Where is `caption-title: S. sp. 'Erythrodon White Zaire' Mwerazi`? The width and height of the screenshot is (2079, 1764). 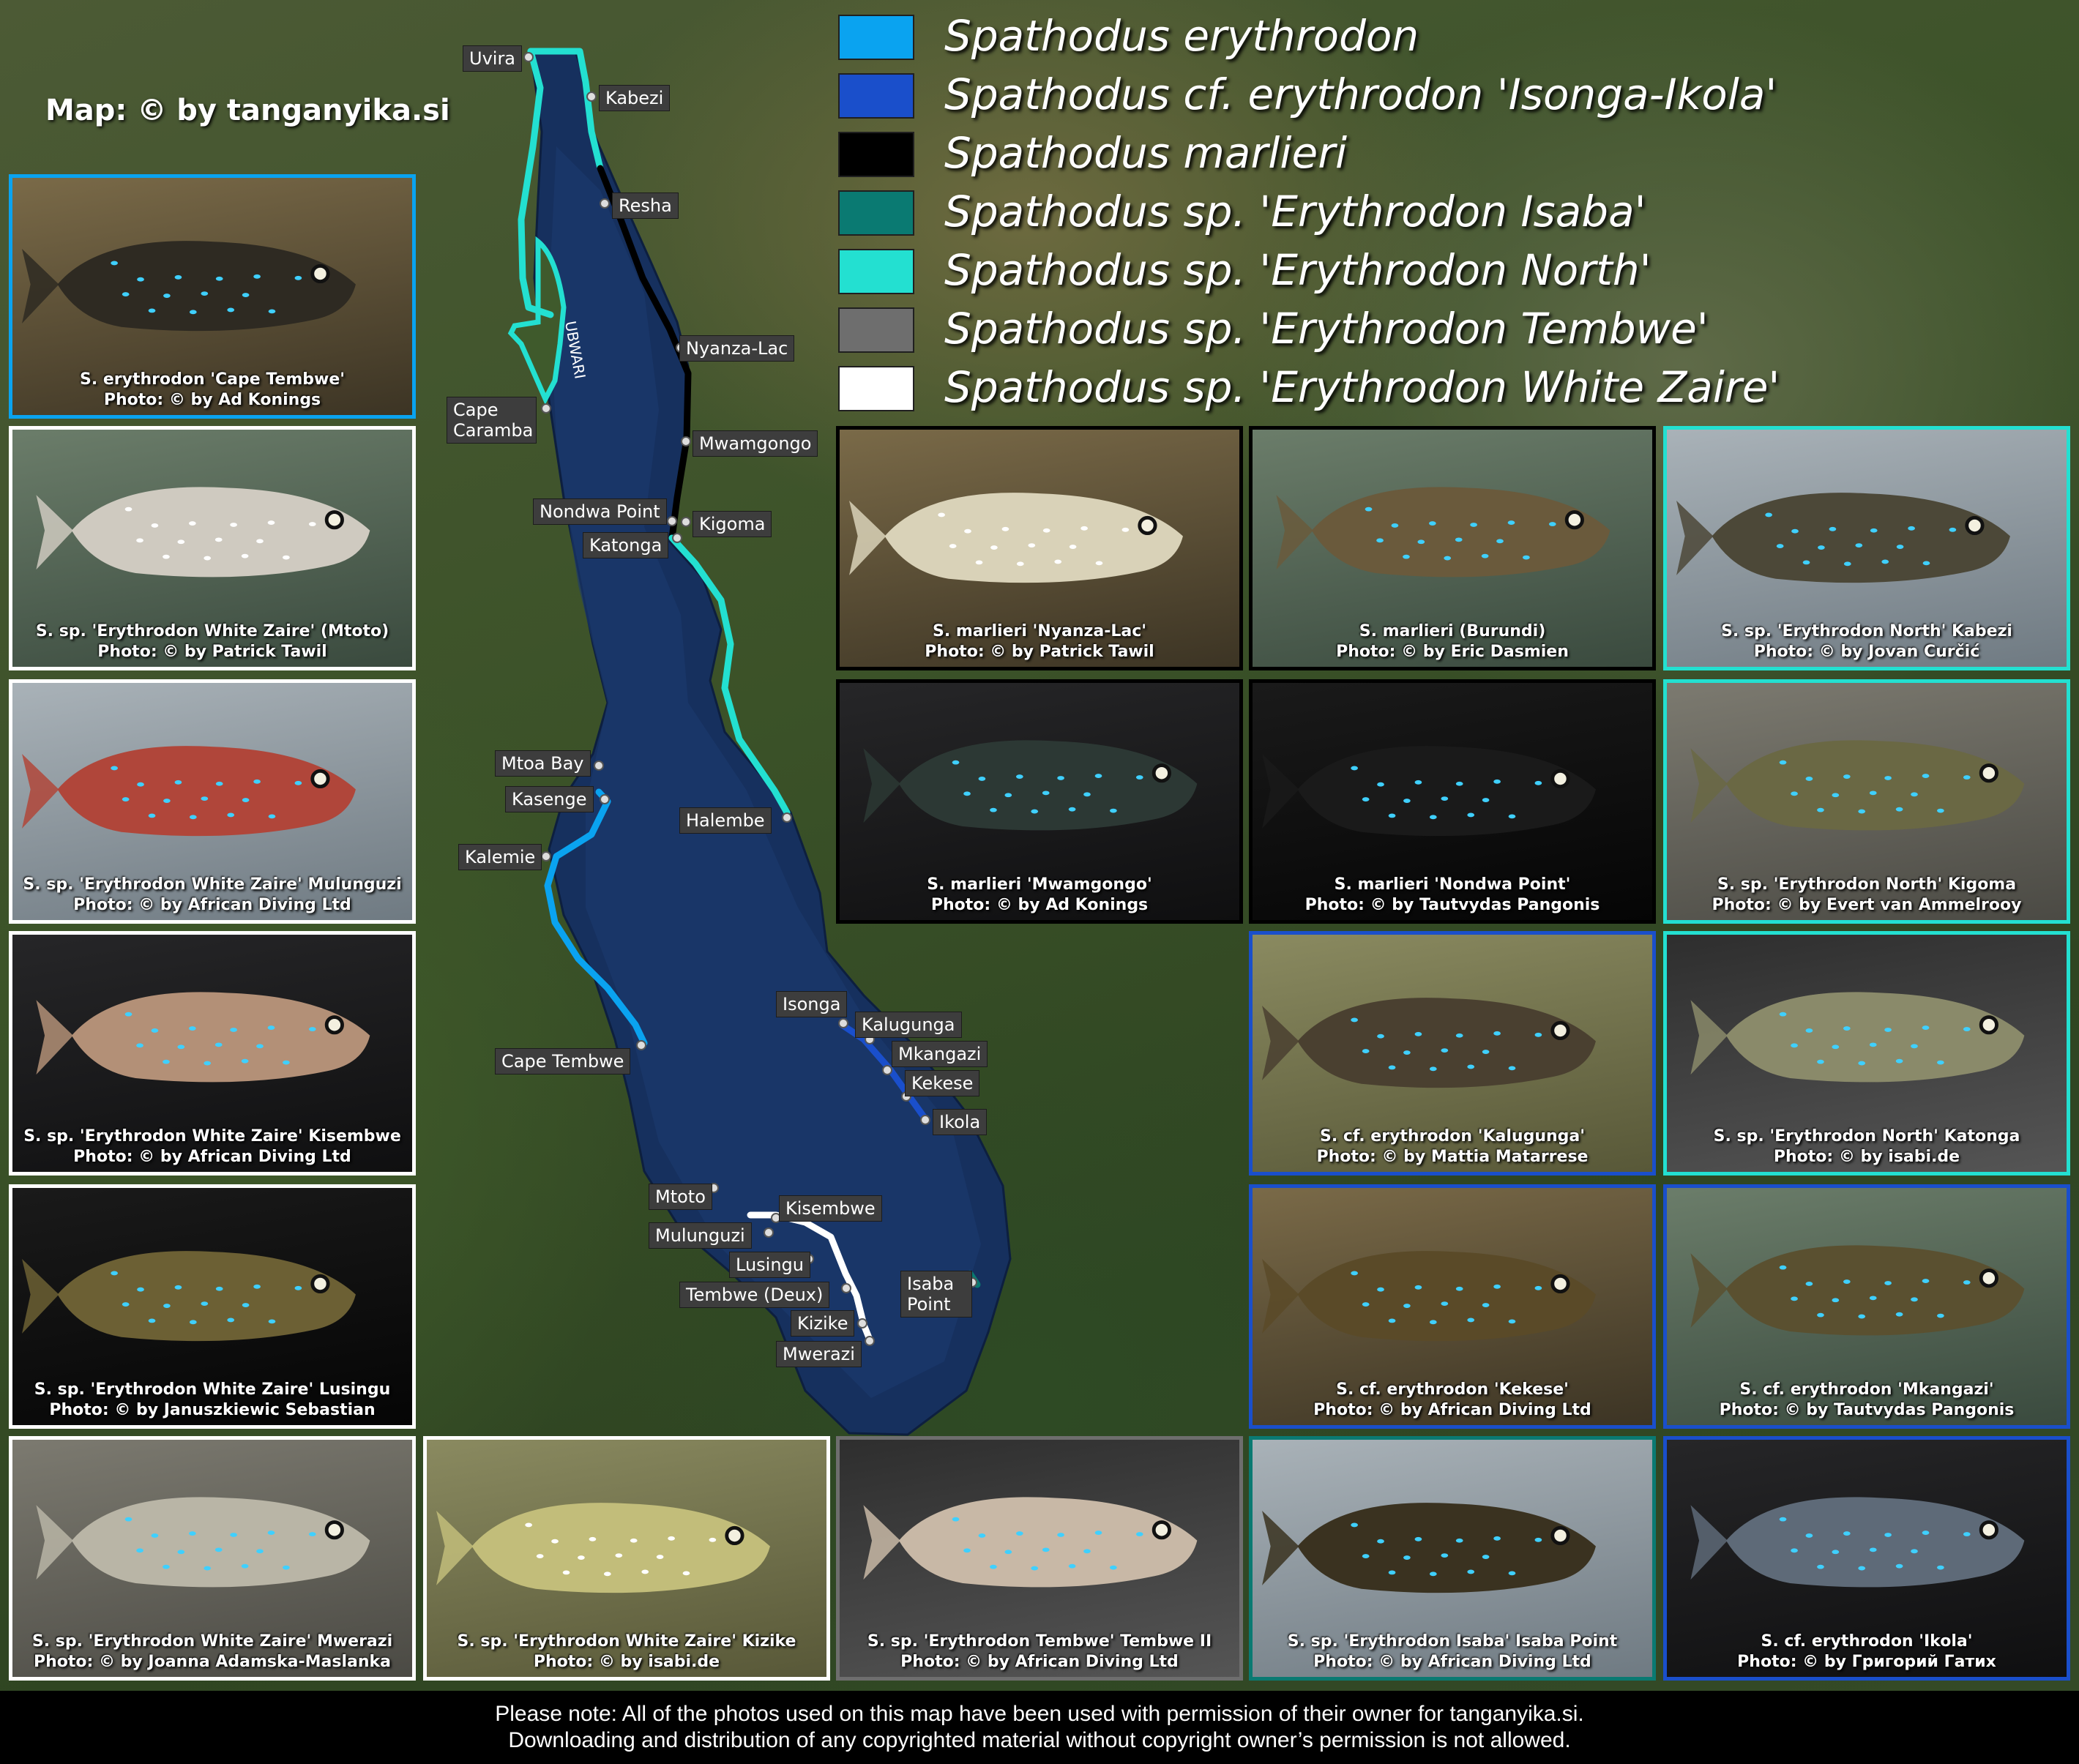 caption-title: S. sp. 'Erythrodon White Zaire' Mwerazi is located at coordinates (212, 1641).